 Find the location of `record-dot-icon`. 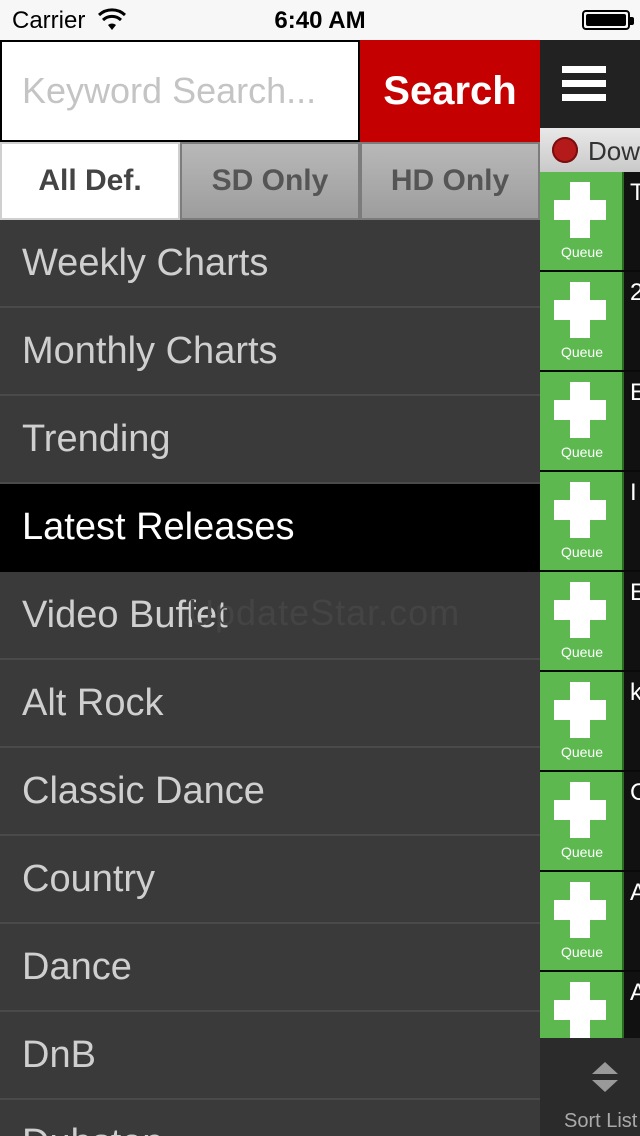

record-dot-icon is located at coordinates (565, 150).